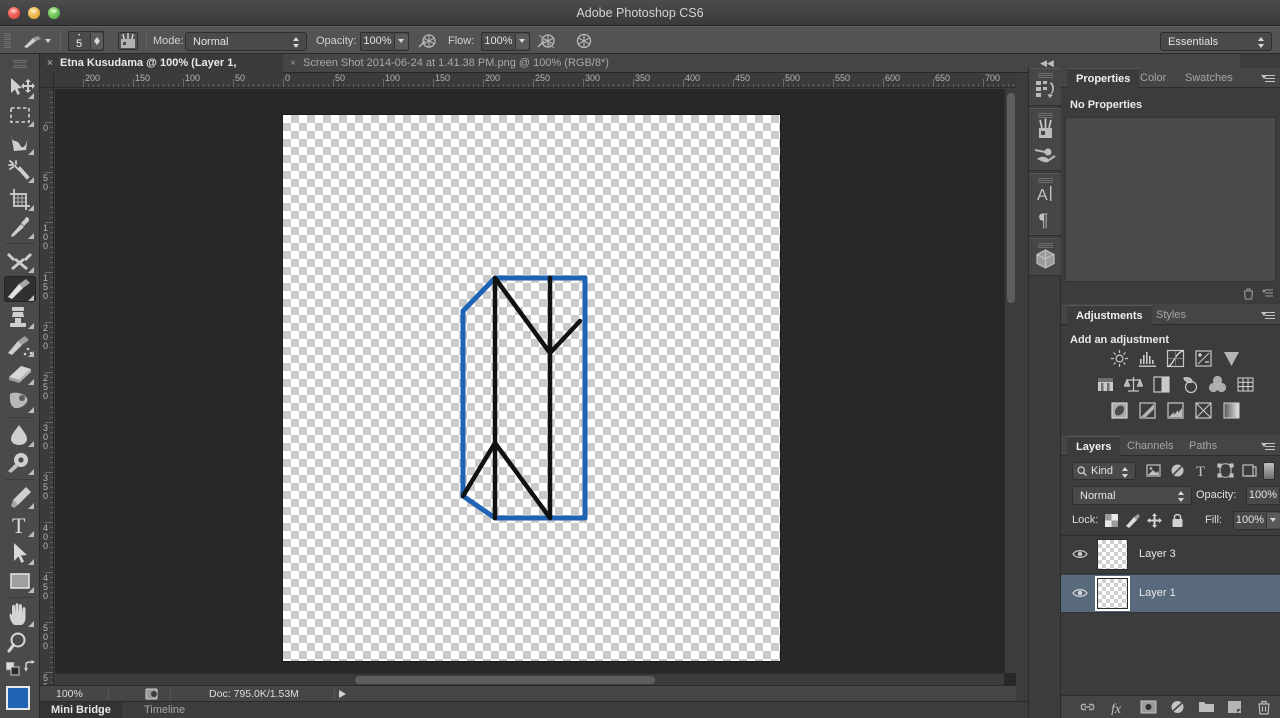 The width and height of the screenshot is (1280, 718). Describe the element at coordinates (1080, 554) in the screenshot. I see `layer-visibility-icon` at that location.